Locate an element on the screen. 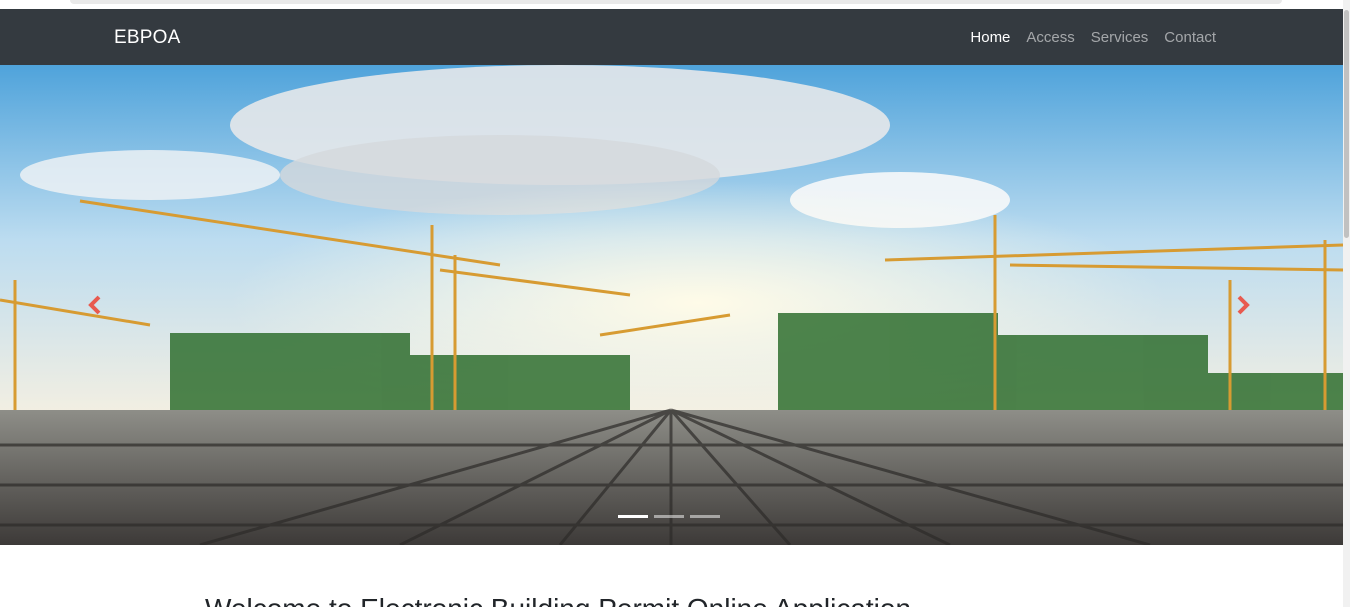 The height and width of the screenshot is (607, 1350). navbar: EBPOA Home Access Services Contact is located at coordinates (671, 37).